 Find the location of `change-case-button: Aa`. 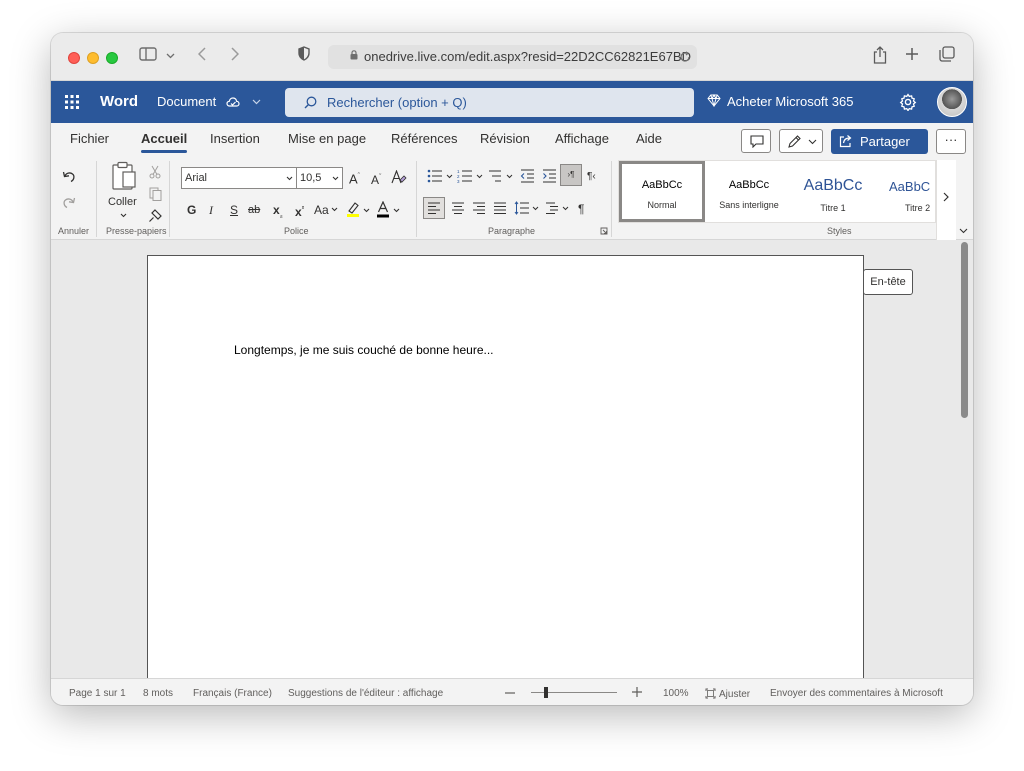

change-case-button: Aa is located at coordinates (326, 210).